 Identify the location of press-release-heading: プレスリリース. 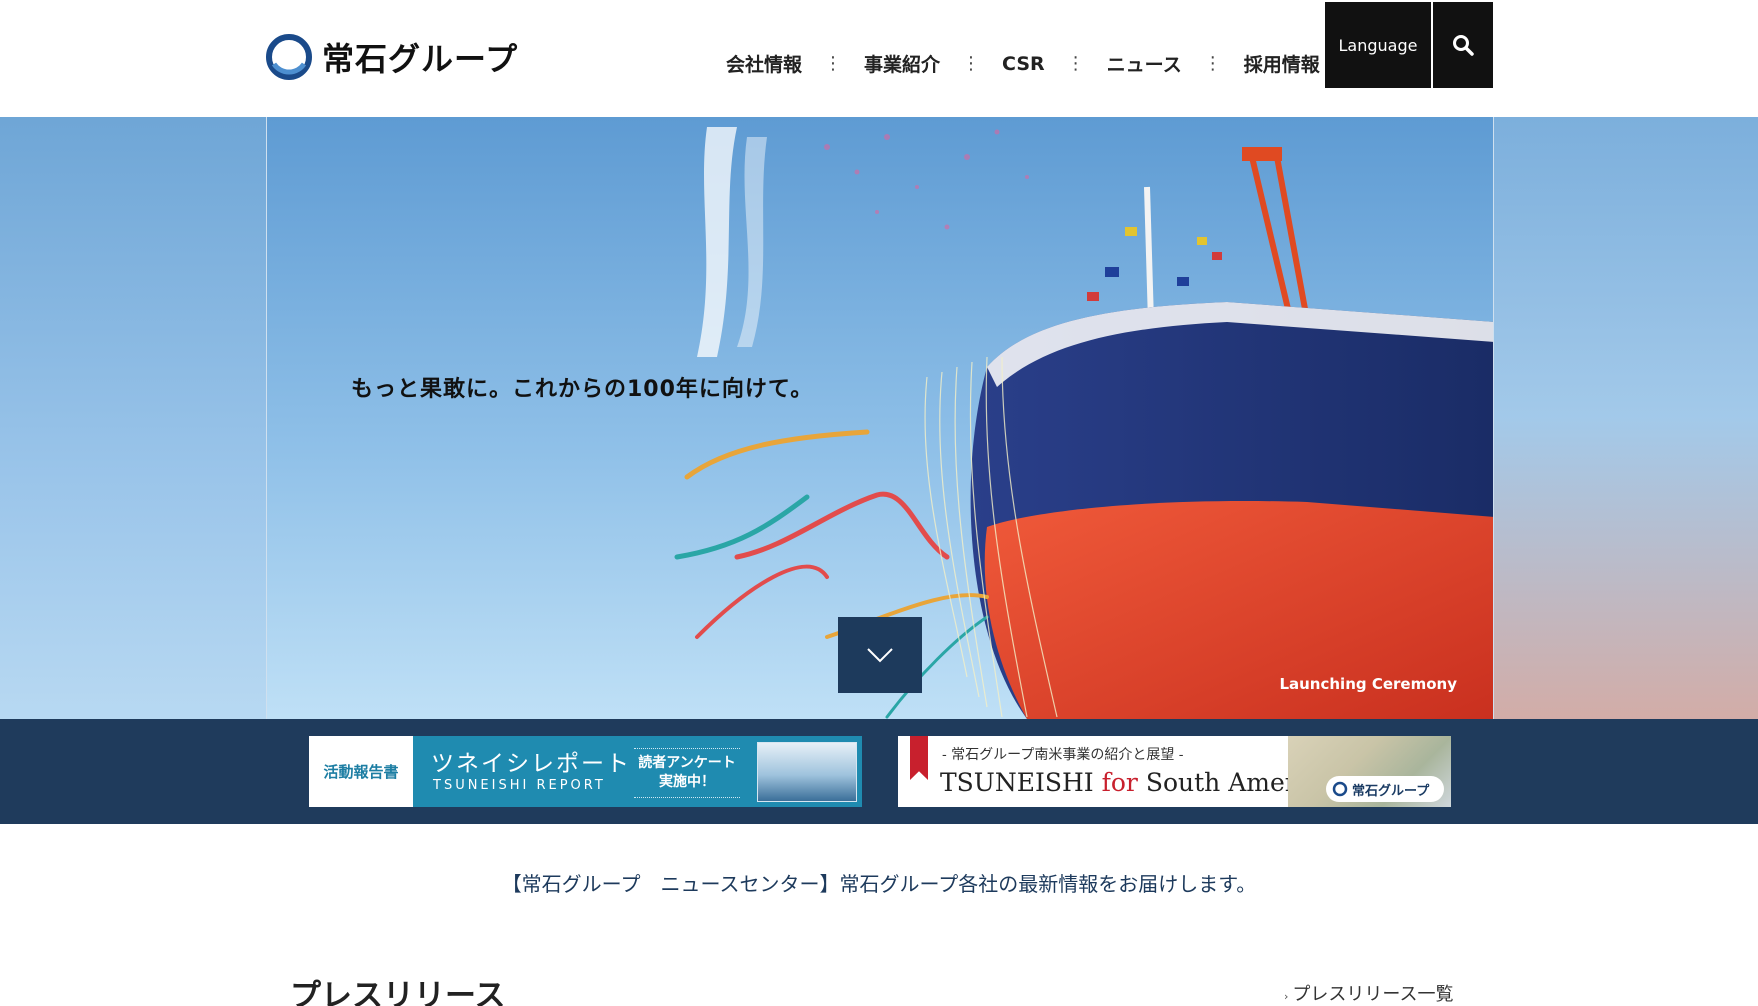
(398, 992).